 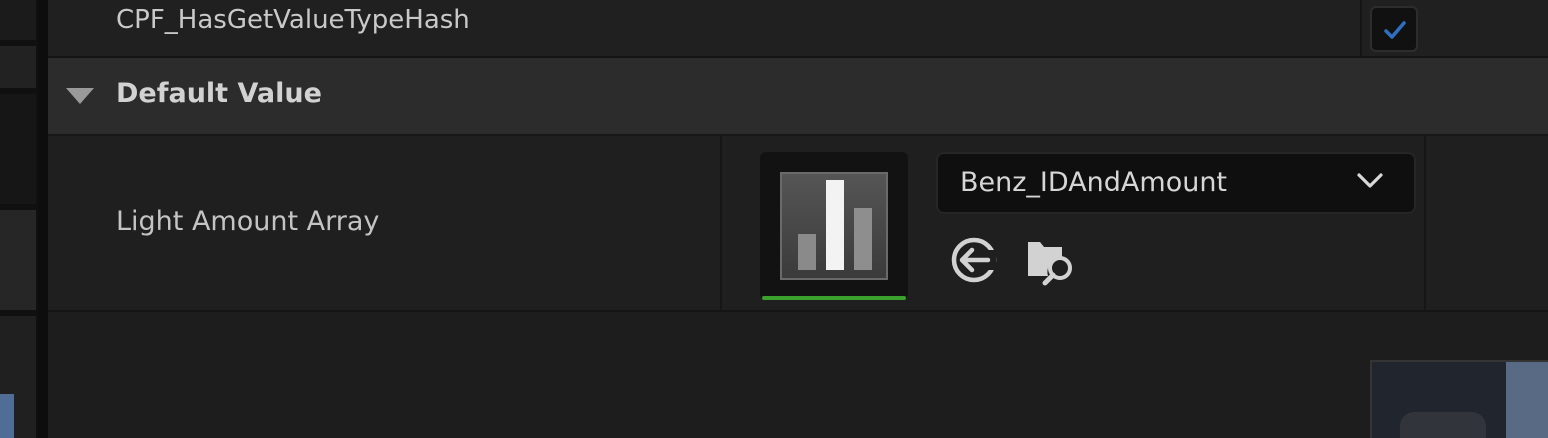 I want to click on browse-to-asset-button, so click(x=1052, y=260).